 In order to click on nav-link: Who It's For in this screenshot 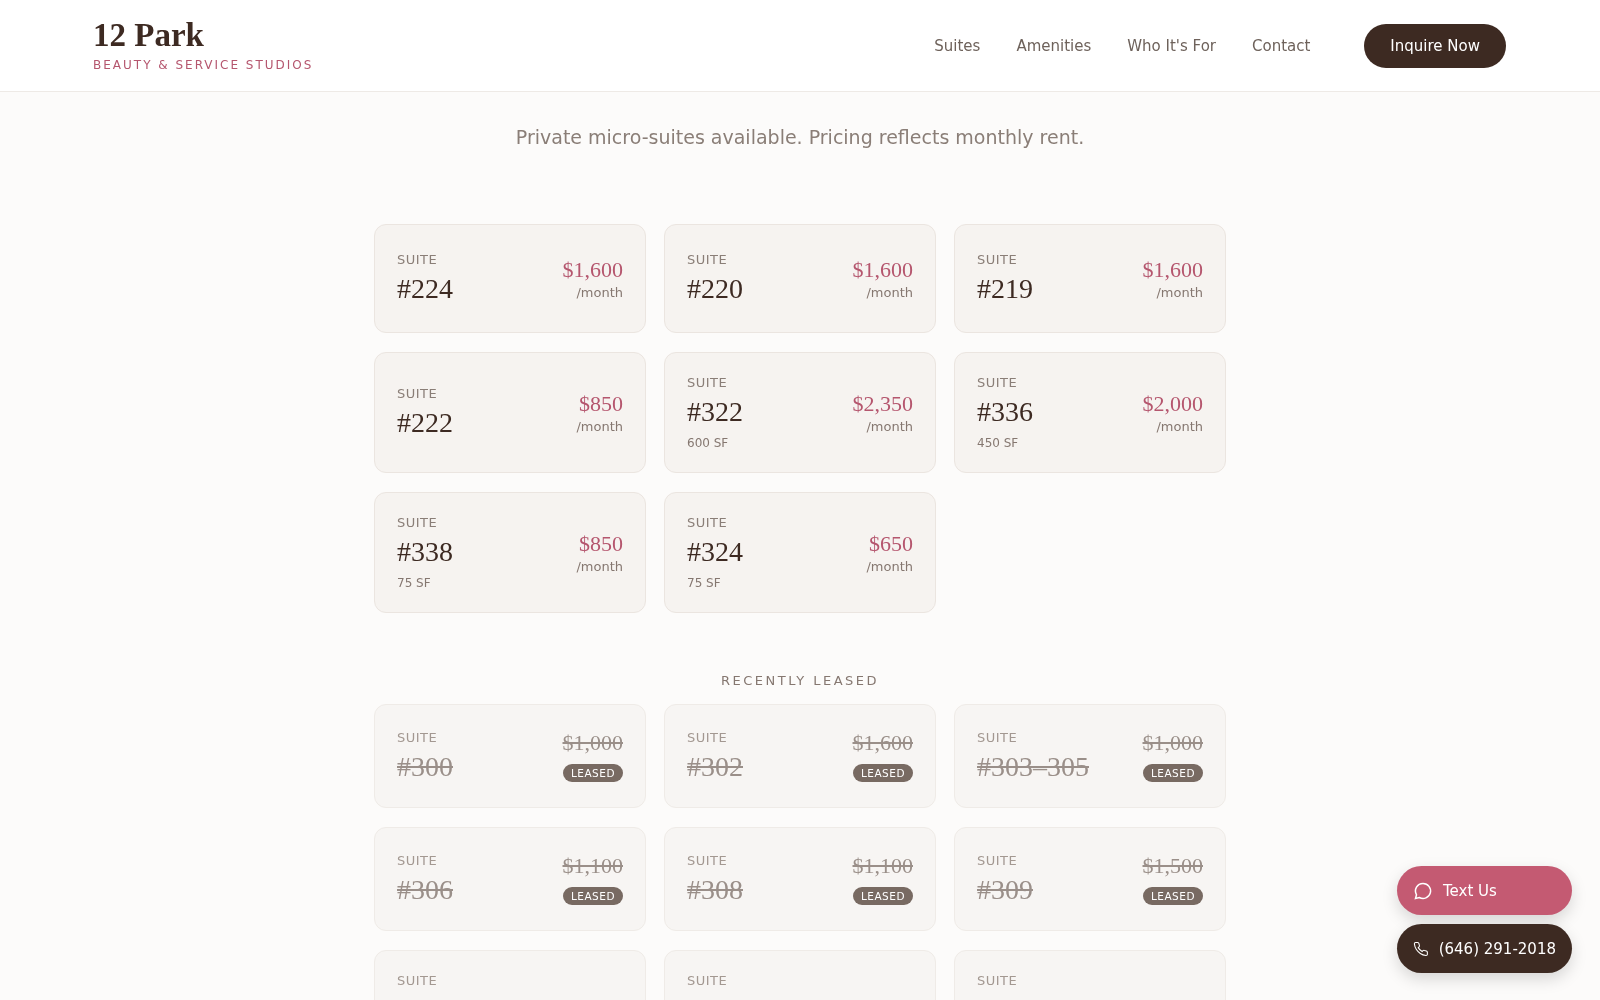, I will do `click(1171, 45)`.